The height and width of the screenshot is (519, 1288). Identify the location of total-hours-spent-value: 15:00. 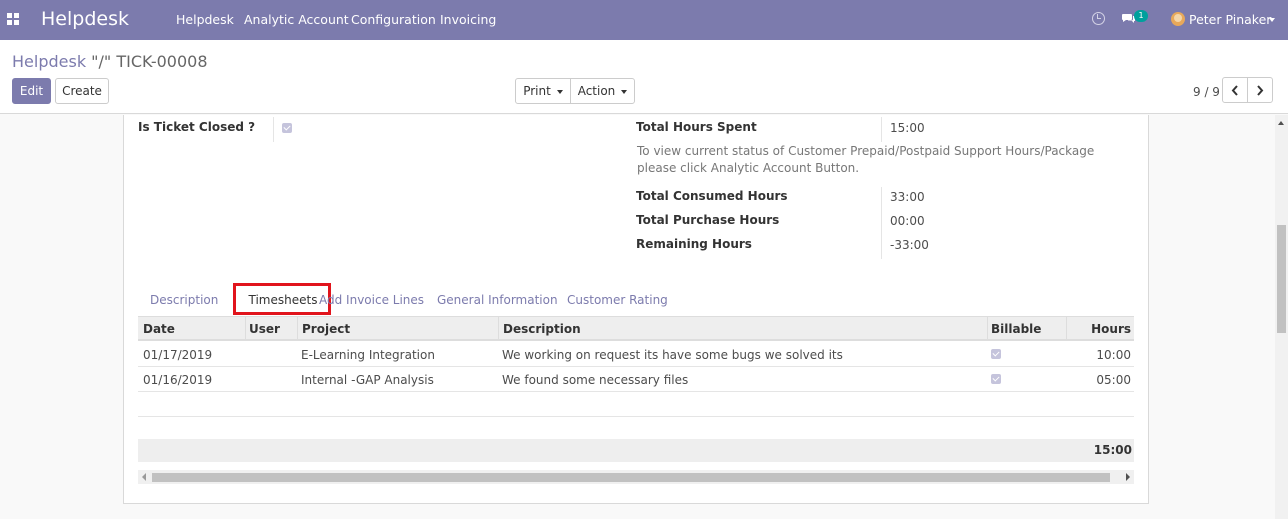
(907, 128).